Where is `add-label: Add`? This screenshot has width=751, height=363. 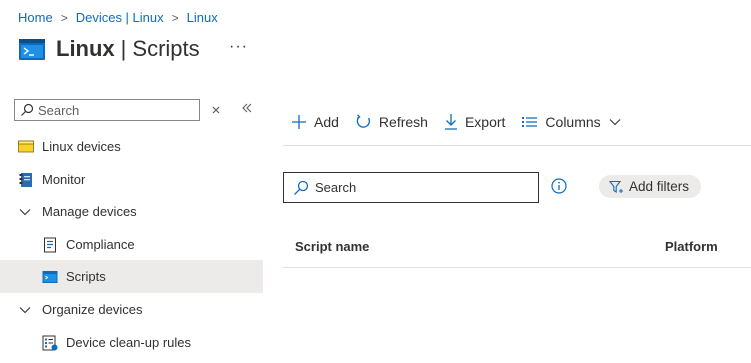
add-label: Add is located at coordinates (326, 121).